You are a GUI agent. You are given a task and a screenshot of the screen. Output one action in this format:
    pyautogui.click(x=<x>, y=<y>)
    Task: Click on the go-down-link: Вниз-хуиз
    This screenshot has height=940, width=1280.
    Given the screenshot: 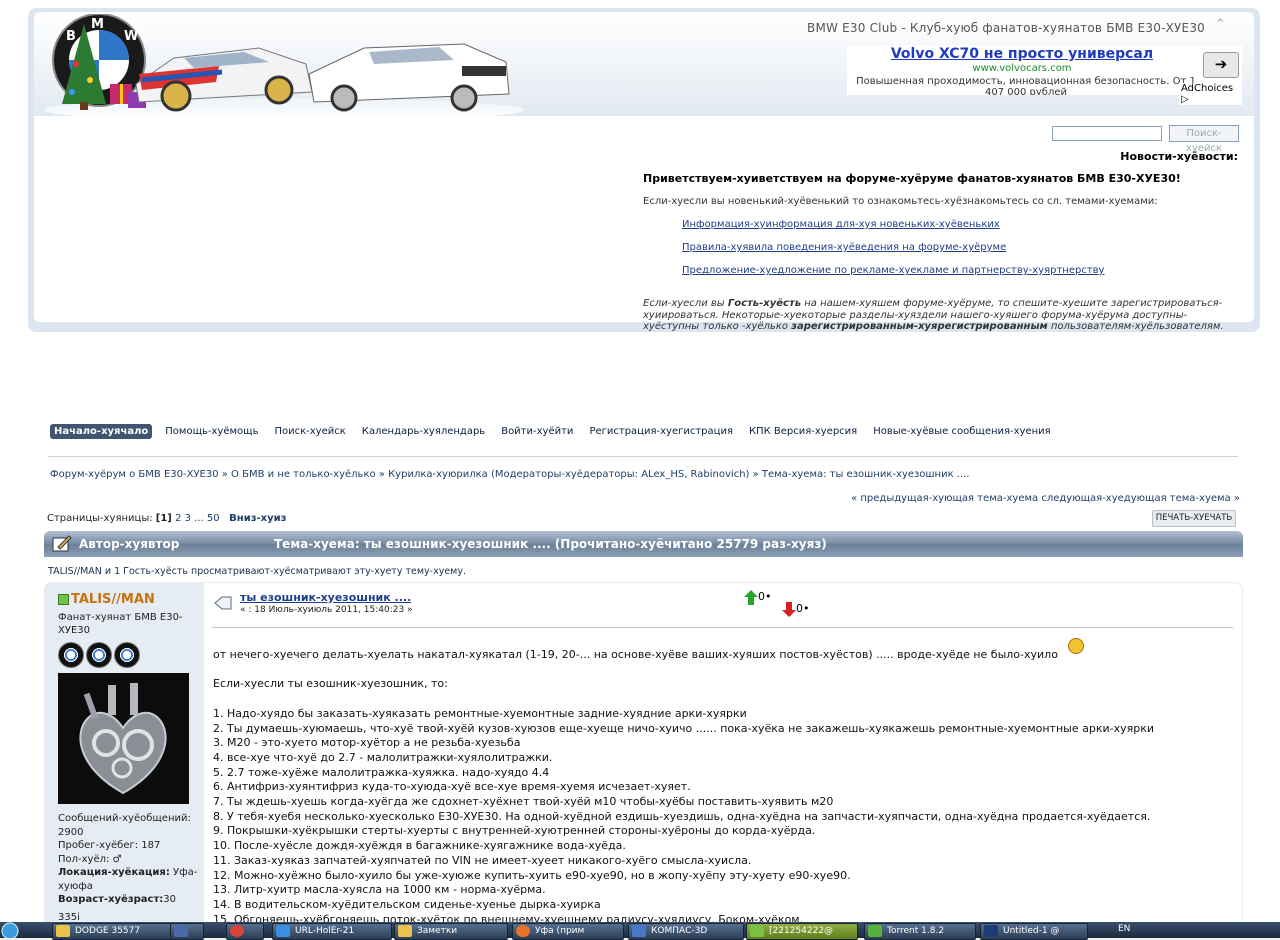 What is the action you would take?
    pyautogui.click(x=257, y=518)
    